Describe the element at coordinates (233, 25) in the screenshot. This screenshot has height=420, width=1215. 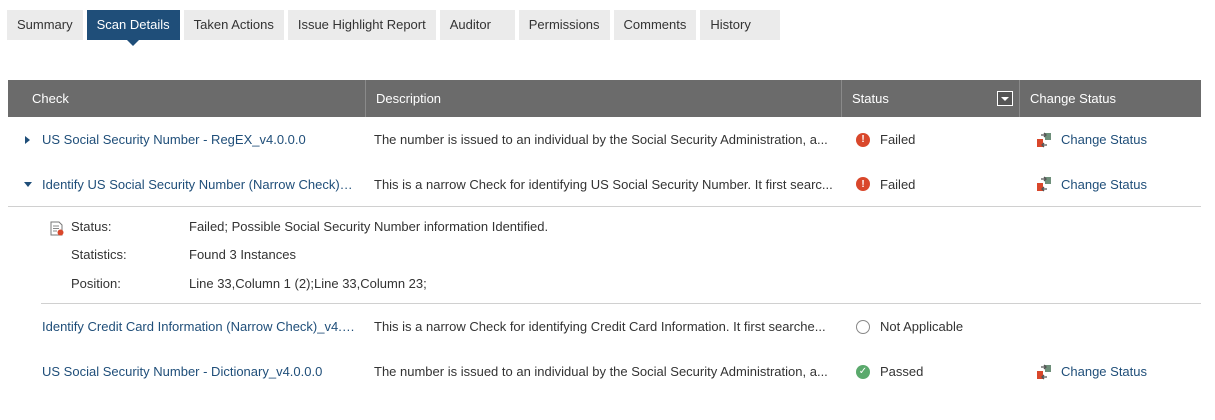
I see `tab-taken-actions: Taken Actions` at that location.